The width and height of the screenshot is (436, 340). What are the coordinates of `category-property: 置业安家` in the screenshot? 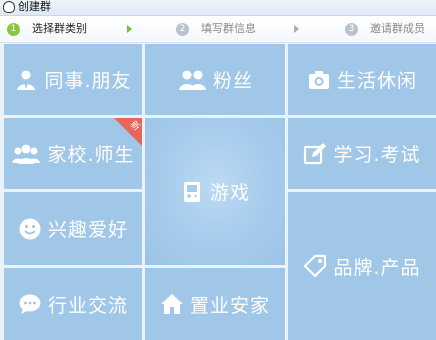 It's located at (215, 304).